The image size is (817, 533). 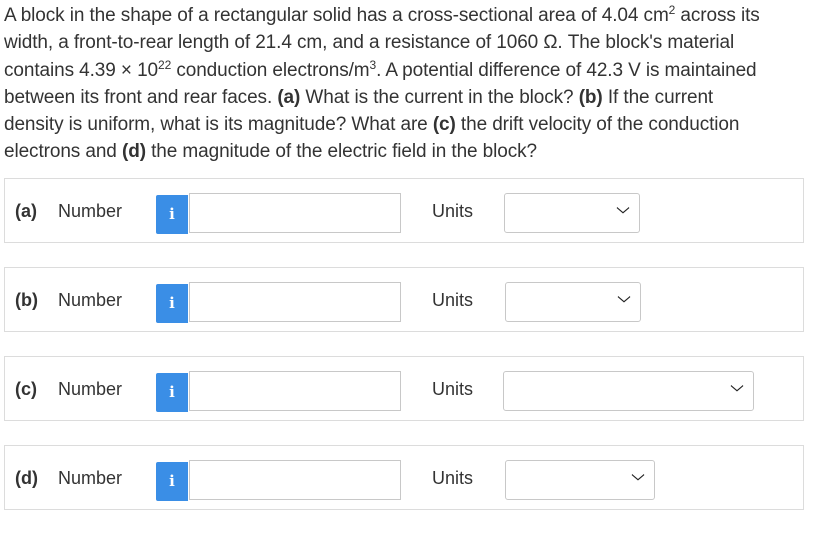 What do you see at coordinates (444, 125) in the screenshot?
I see `part-marker: (c)` at bounding box center [444, 125].